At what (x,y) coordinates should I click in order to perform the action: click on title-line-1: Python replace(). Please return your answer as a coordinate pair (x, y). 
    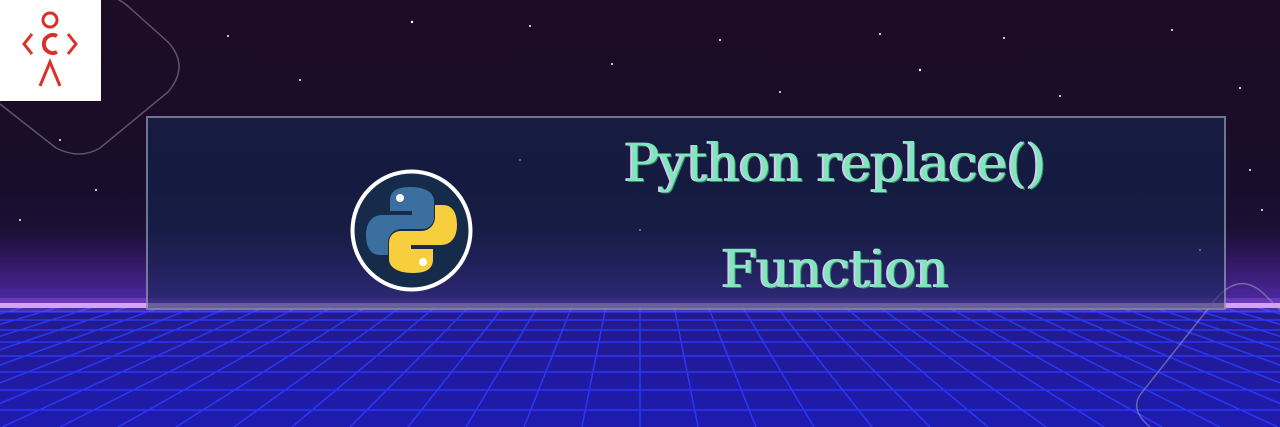
    Looking at the image, I should click on (835, 164).